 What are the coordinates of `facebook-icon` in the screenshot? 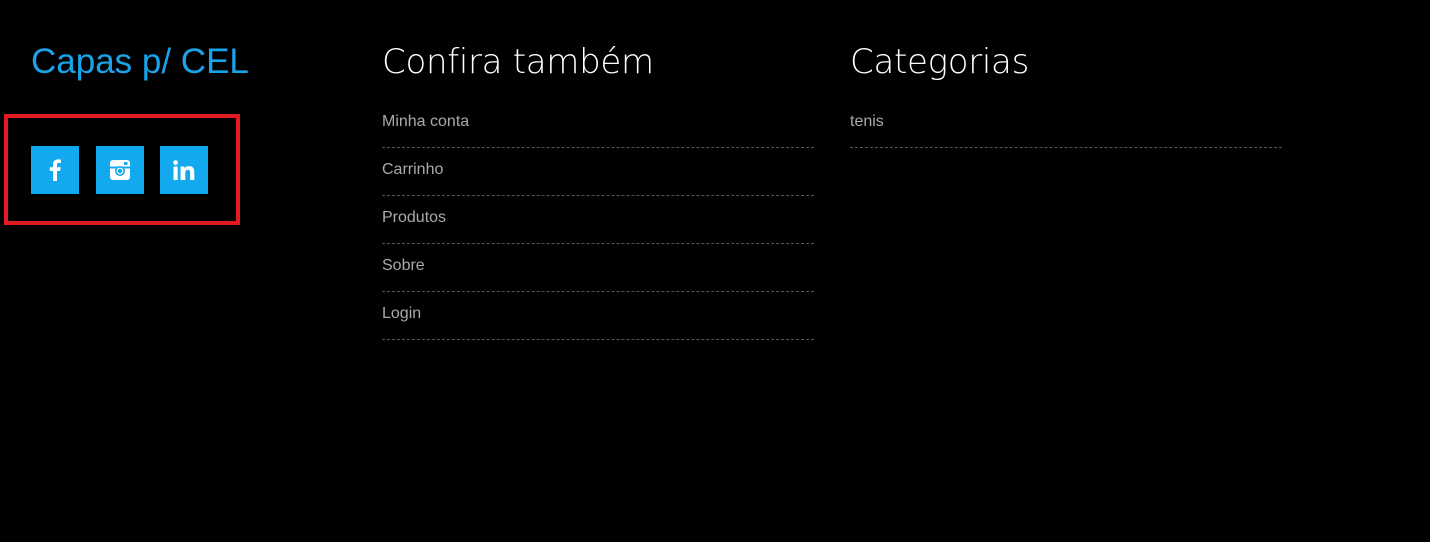 It's located at (55, 170).